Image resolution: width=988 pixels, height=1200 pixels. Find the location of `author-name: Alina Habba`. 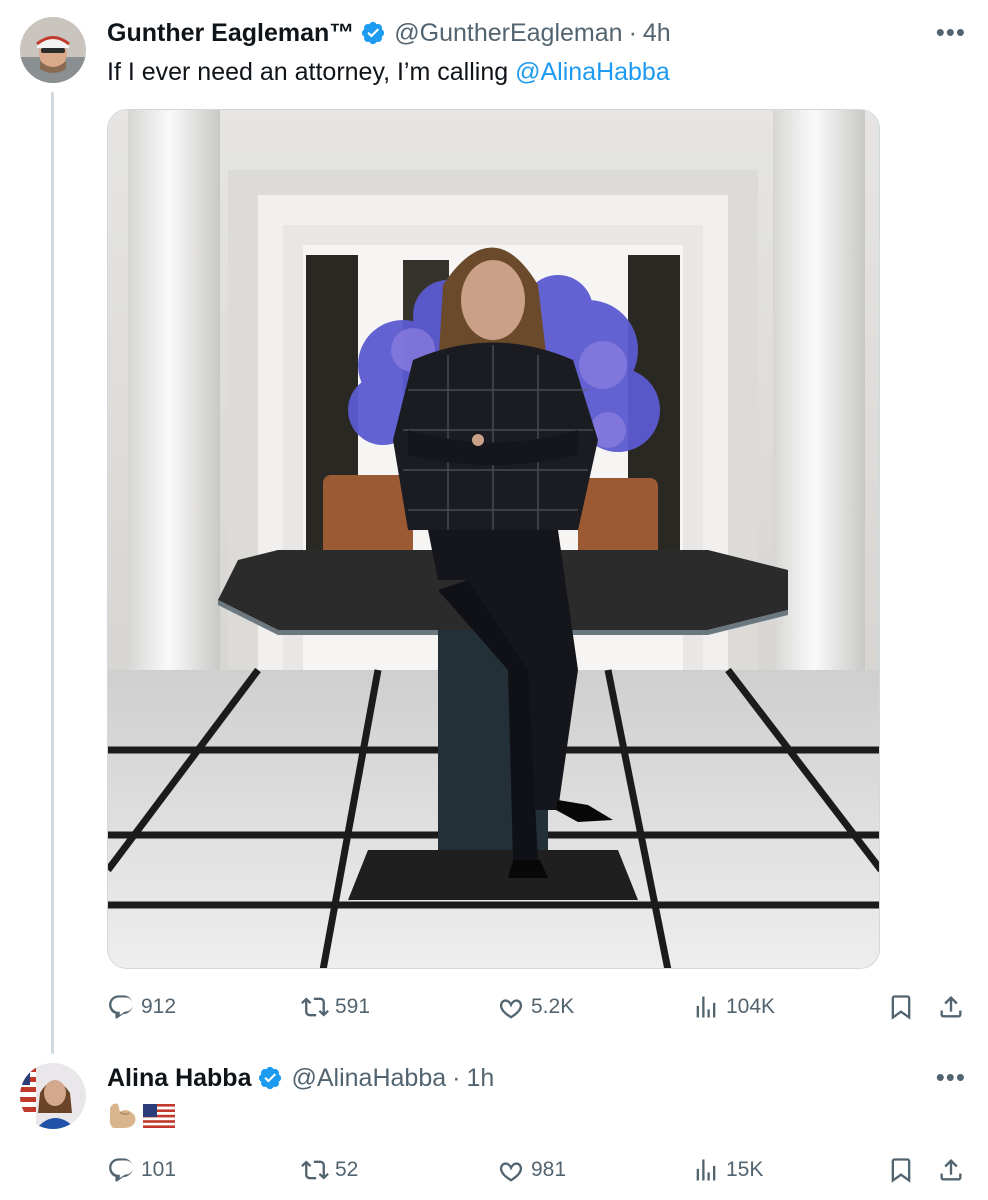

author-name: Alina Habba is located at coordinates (179, 1078).